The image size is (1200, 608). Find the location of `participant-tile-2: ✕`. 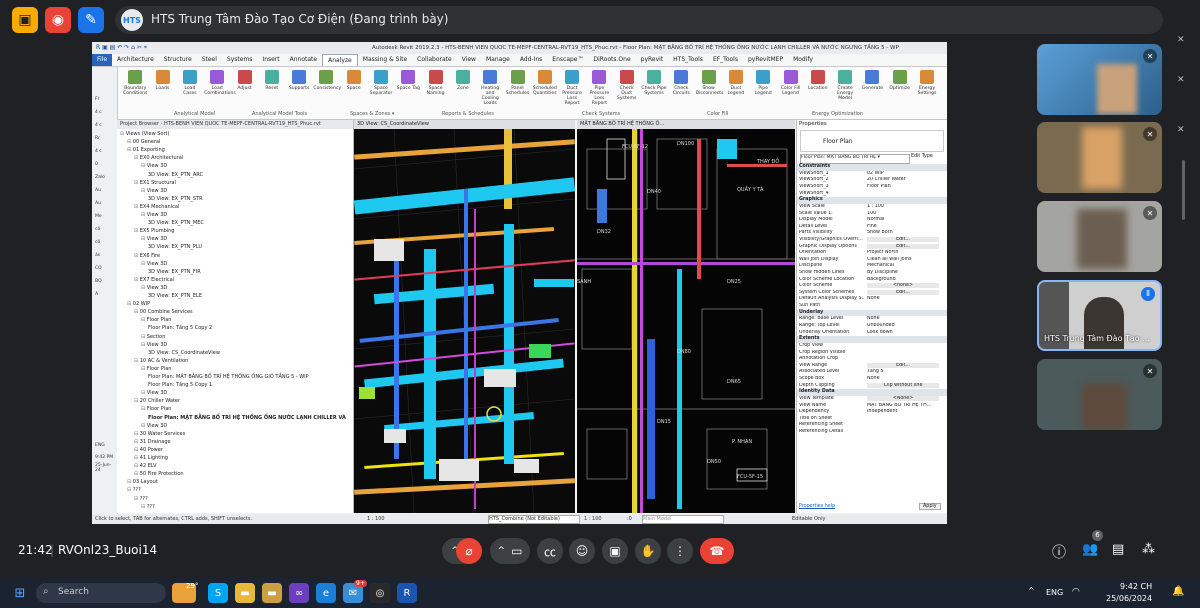

participant-tile-2: ✕ is located at coordinates (1099, 157).